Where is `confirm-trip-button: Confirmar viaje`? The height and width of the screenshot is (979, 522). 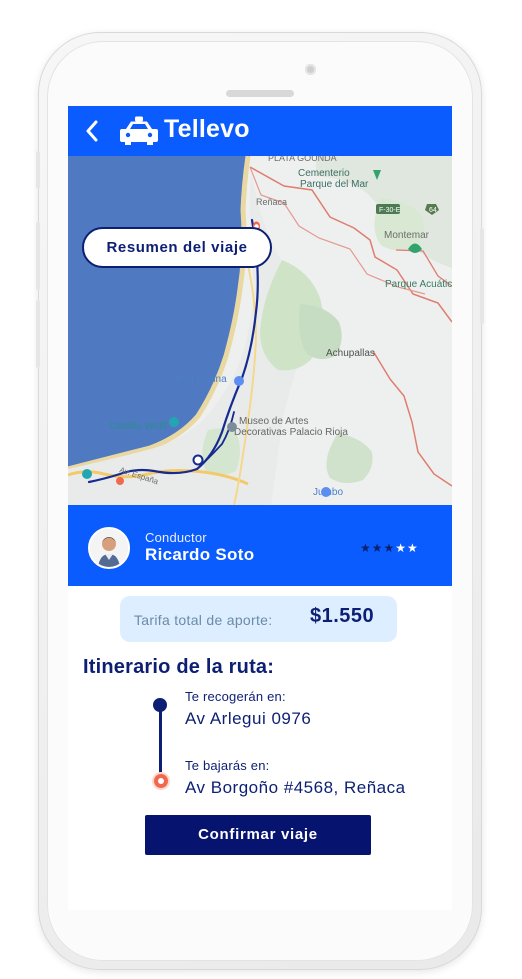 confirm-trip-button: Confirmar viaje is located at coordinates (258, 835).